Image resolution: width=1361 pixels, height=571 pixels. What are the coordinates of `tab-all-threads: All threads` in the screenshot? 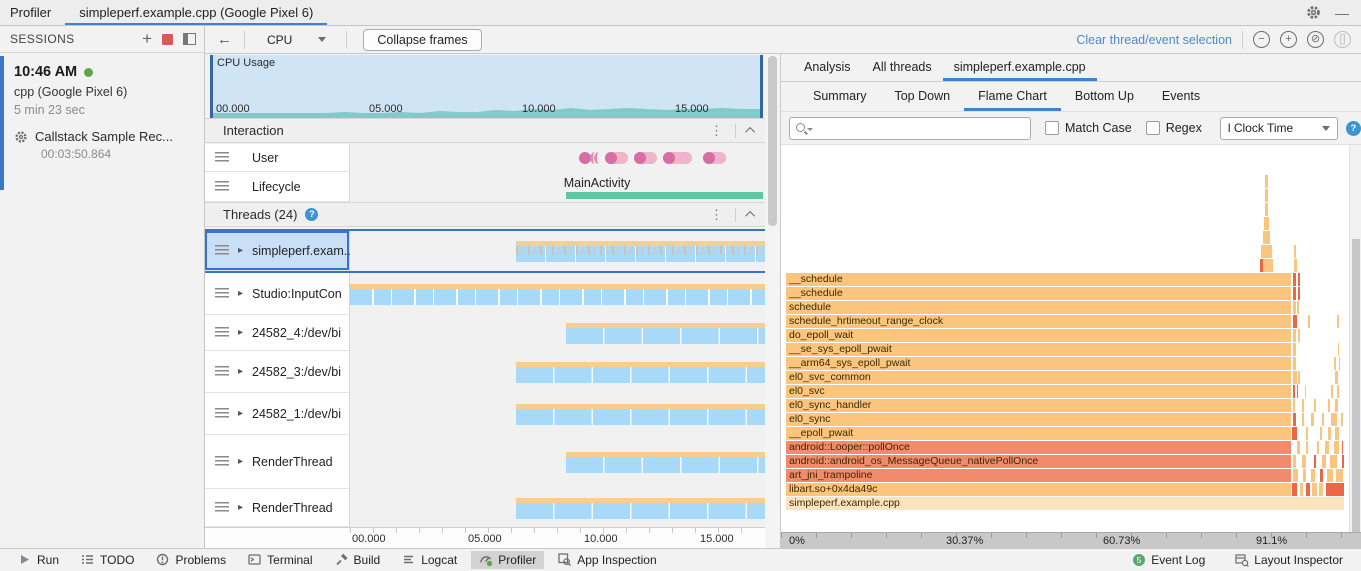 It's located at (902, 67).